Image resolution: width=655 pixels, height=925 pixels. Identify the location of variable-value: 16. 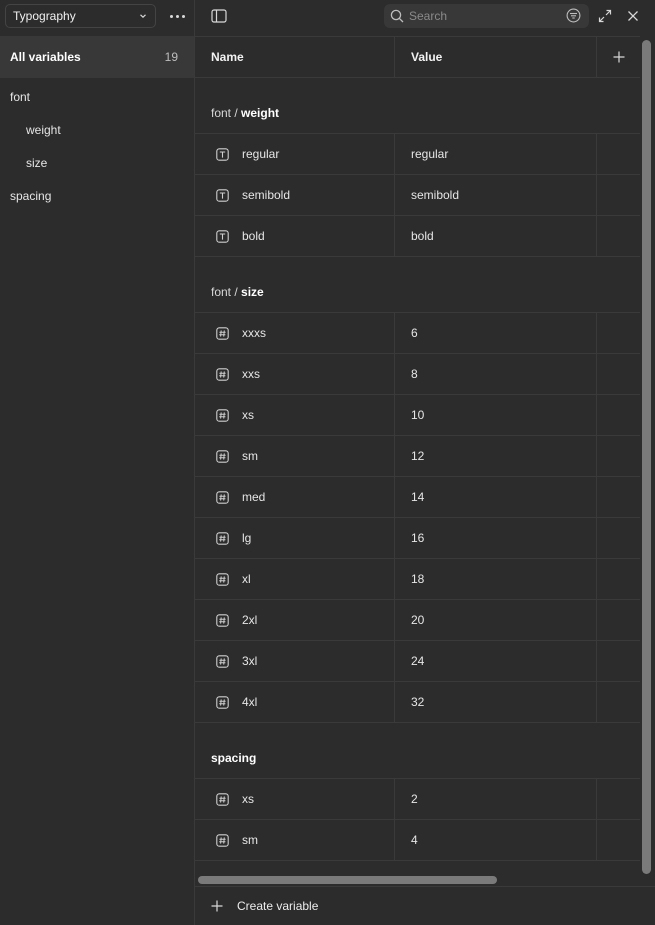
(418, 538).